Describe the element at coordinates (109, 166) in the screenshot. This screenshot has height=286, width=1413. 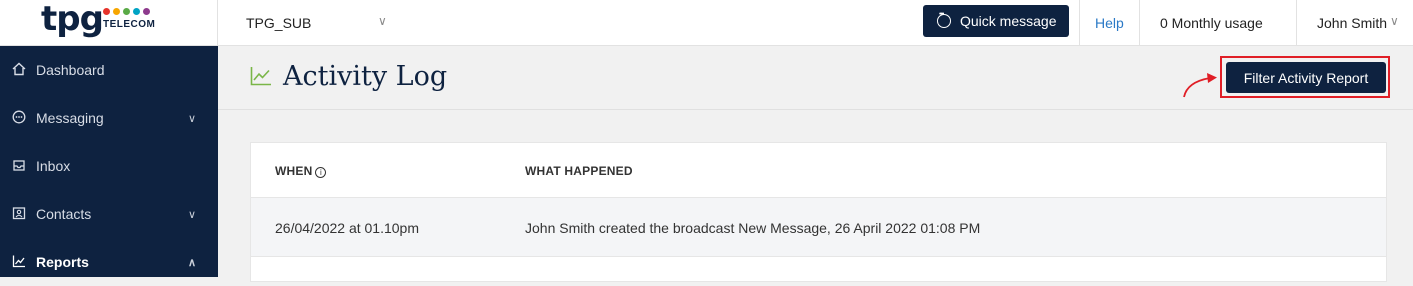
I see `sidebar-item-inbox: Inbox` at that location.